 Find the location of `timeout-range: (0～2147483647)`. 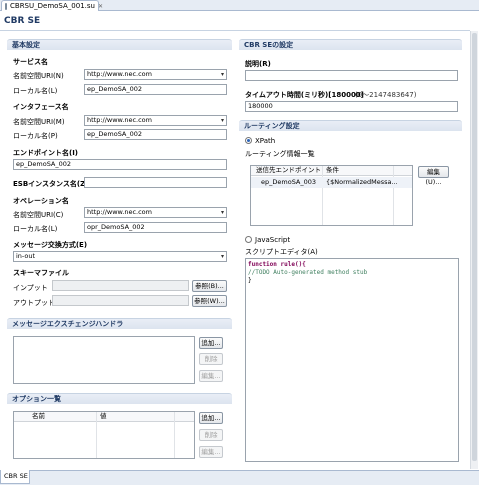

timeout-range: (0～2147483647) is located at coordinates (386, 95).